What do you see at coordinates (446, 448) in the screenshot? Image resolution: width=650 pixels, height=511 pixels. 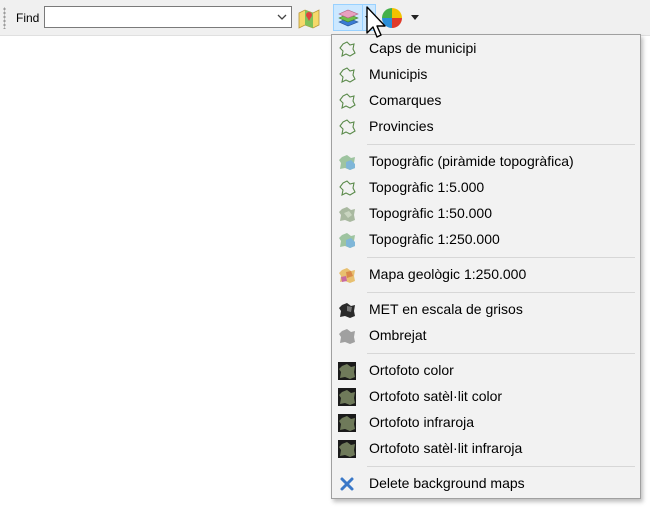 I see `menu-item-label: Ortofoto satèl·lit infraroja` at bounding box center [446, 448].